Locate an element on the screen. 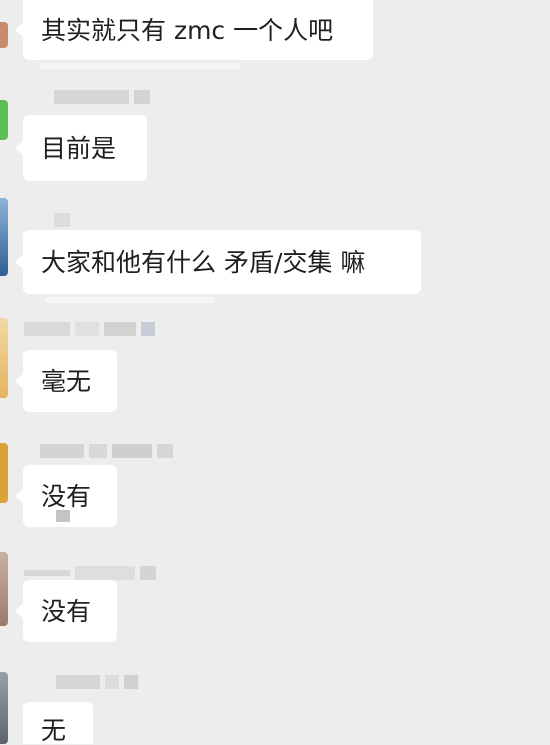  message-bubble: 无 is located at coordinates (58, 723).